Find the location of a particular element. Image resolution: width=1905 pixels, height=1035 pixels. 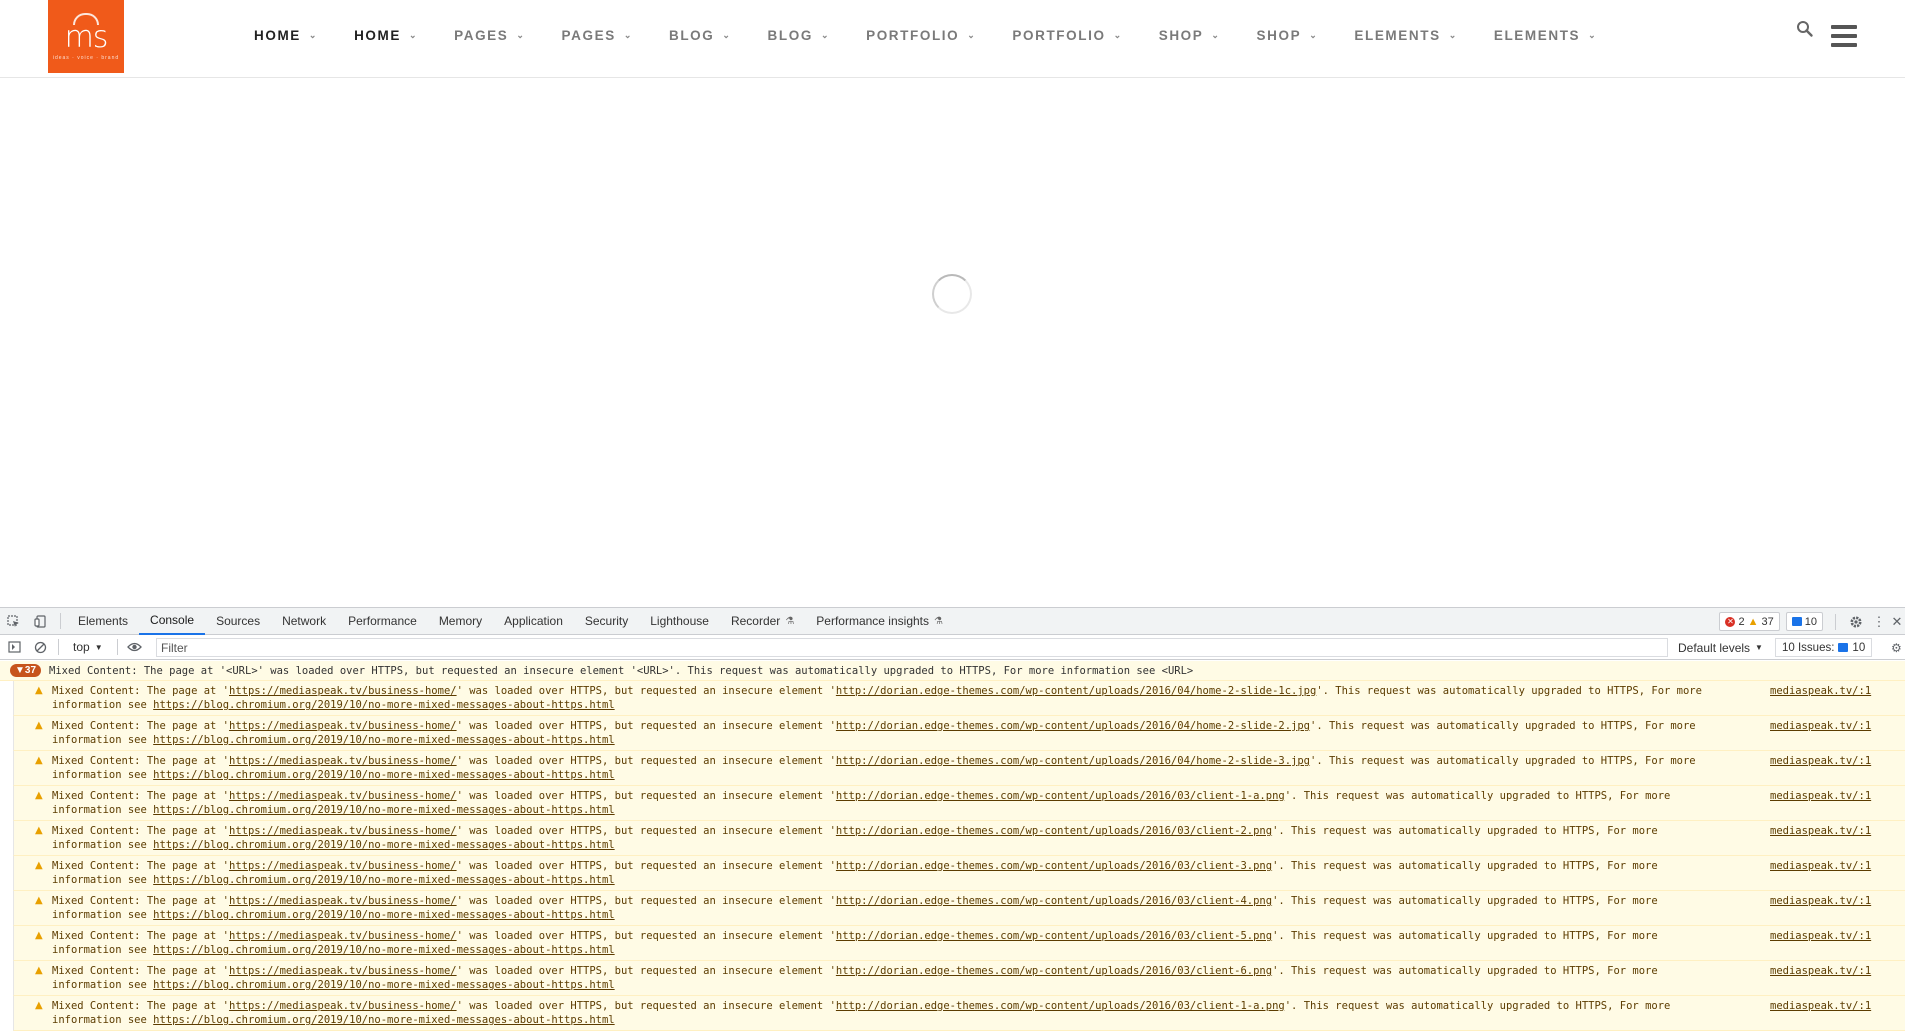

log-levels-dropdown: Default levels ▼ is located at coordinates (1720, 647).